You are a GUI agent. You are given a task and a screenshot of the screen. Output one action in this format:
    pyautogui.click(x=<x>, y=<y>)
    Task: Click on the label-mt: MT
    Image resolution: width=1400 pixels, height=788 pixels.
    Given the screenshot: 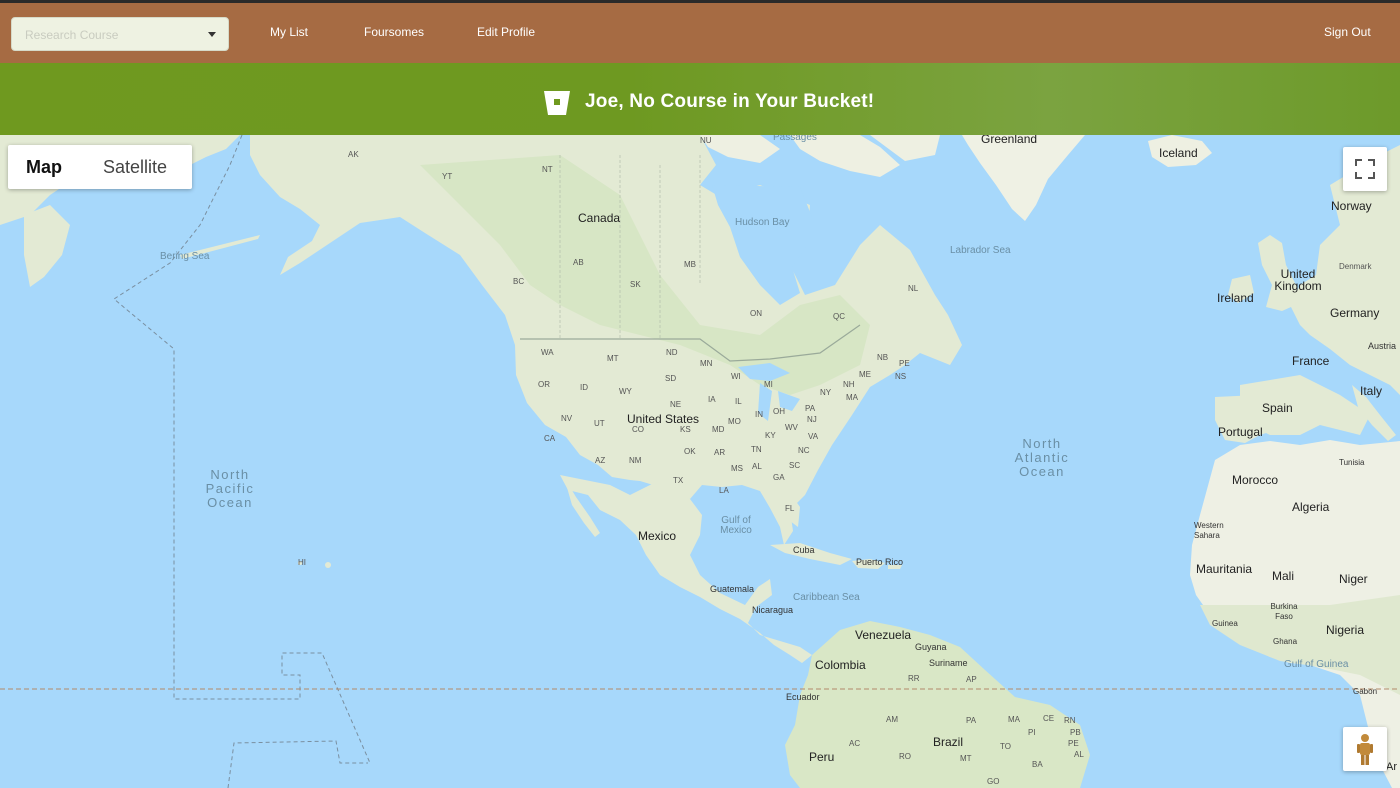 What is the action you would take?
    pyautogui.click(x=613, y=358)
    